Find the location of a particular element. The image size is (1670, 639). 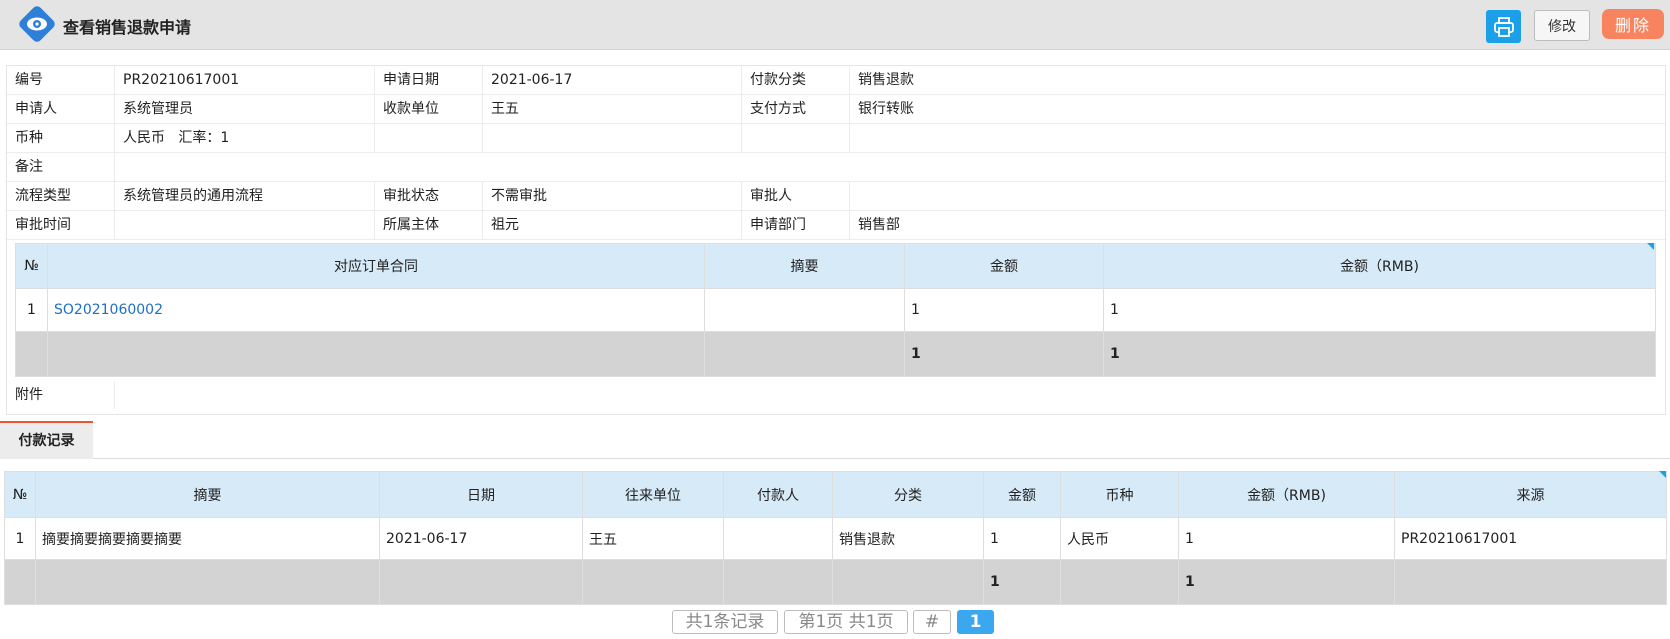

payer-cell is located at coordinates (778, 538).